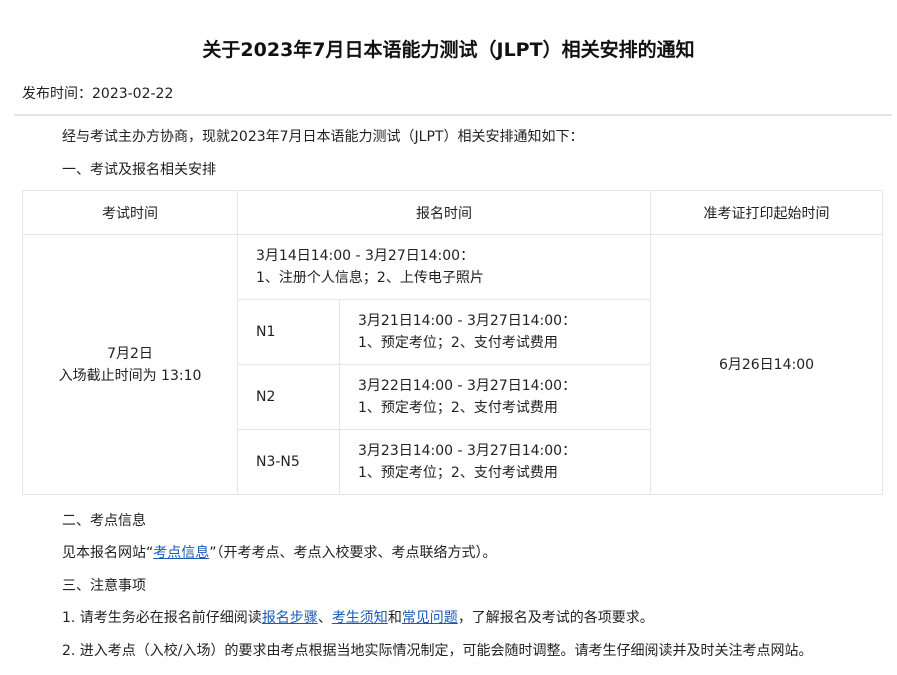 The image size is (897, 675). What do you see at coordinates (104, 521) in the screenshot?
I see `section2-title: 二、考点信息` at bounding box center [104, 521].